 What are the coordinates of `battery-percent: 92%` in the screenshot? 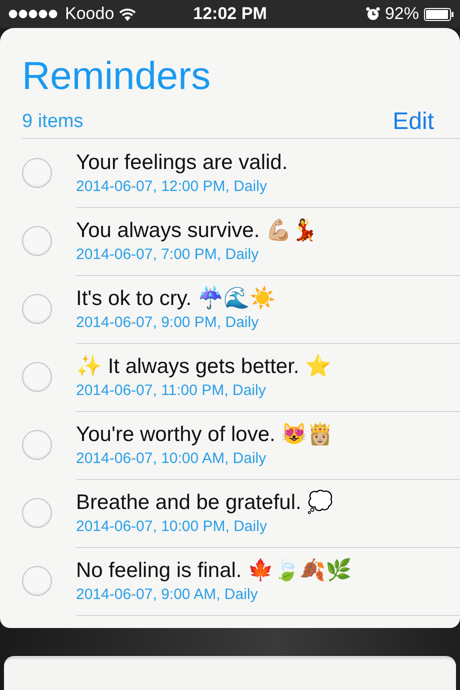 It's located at (401, 14).